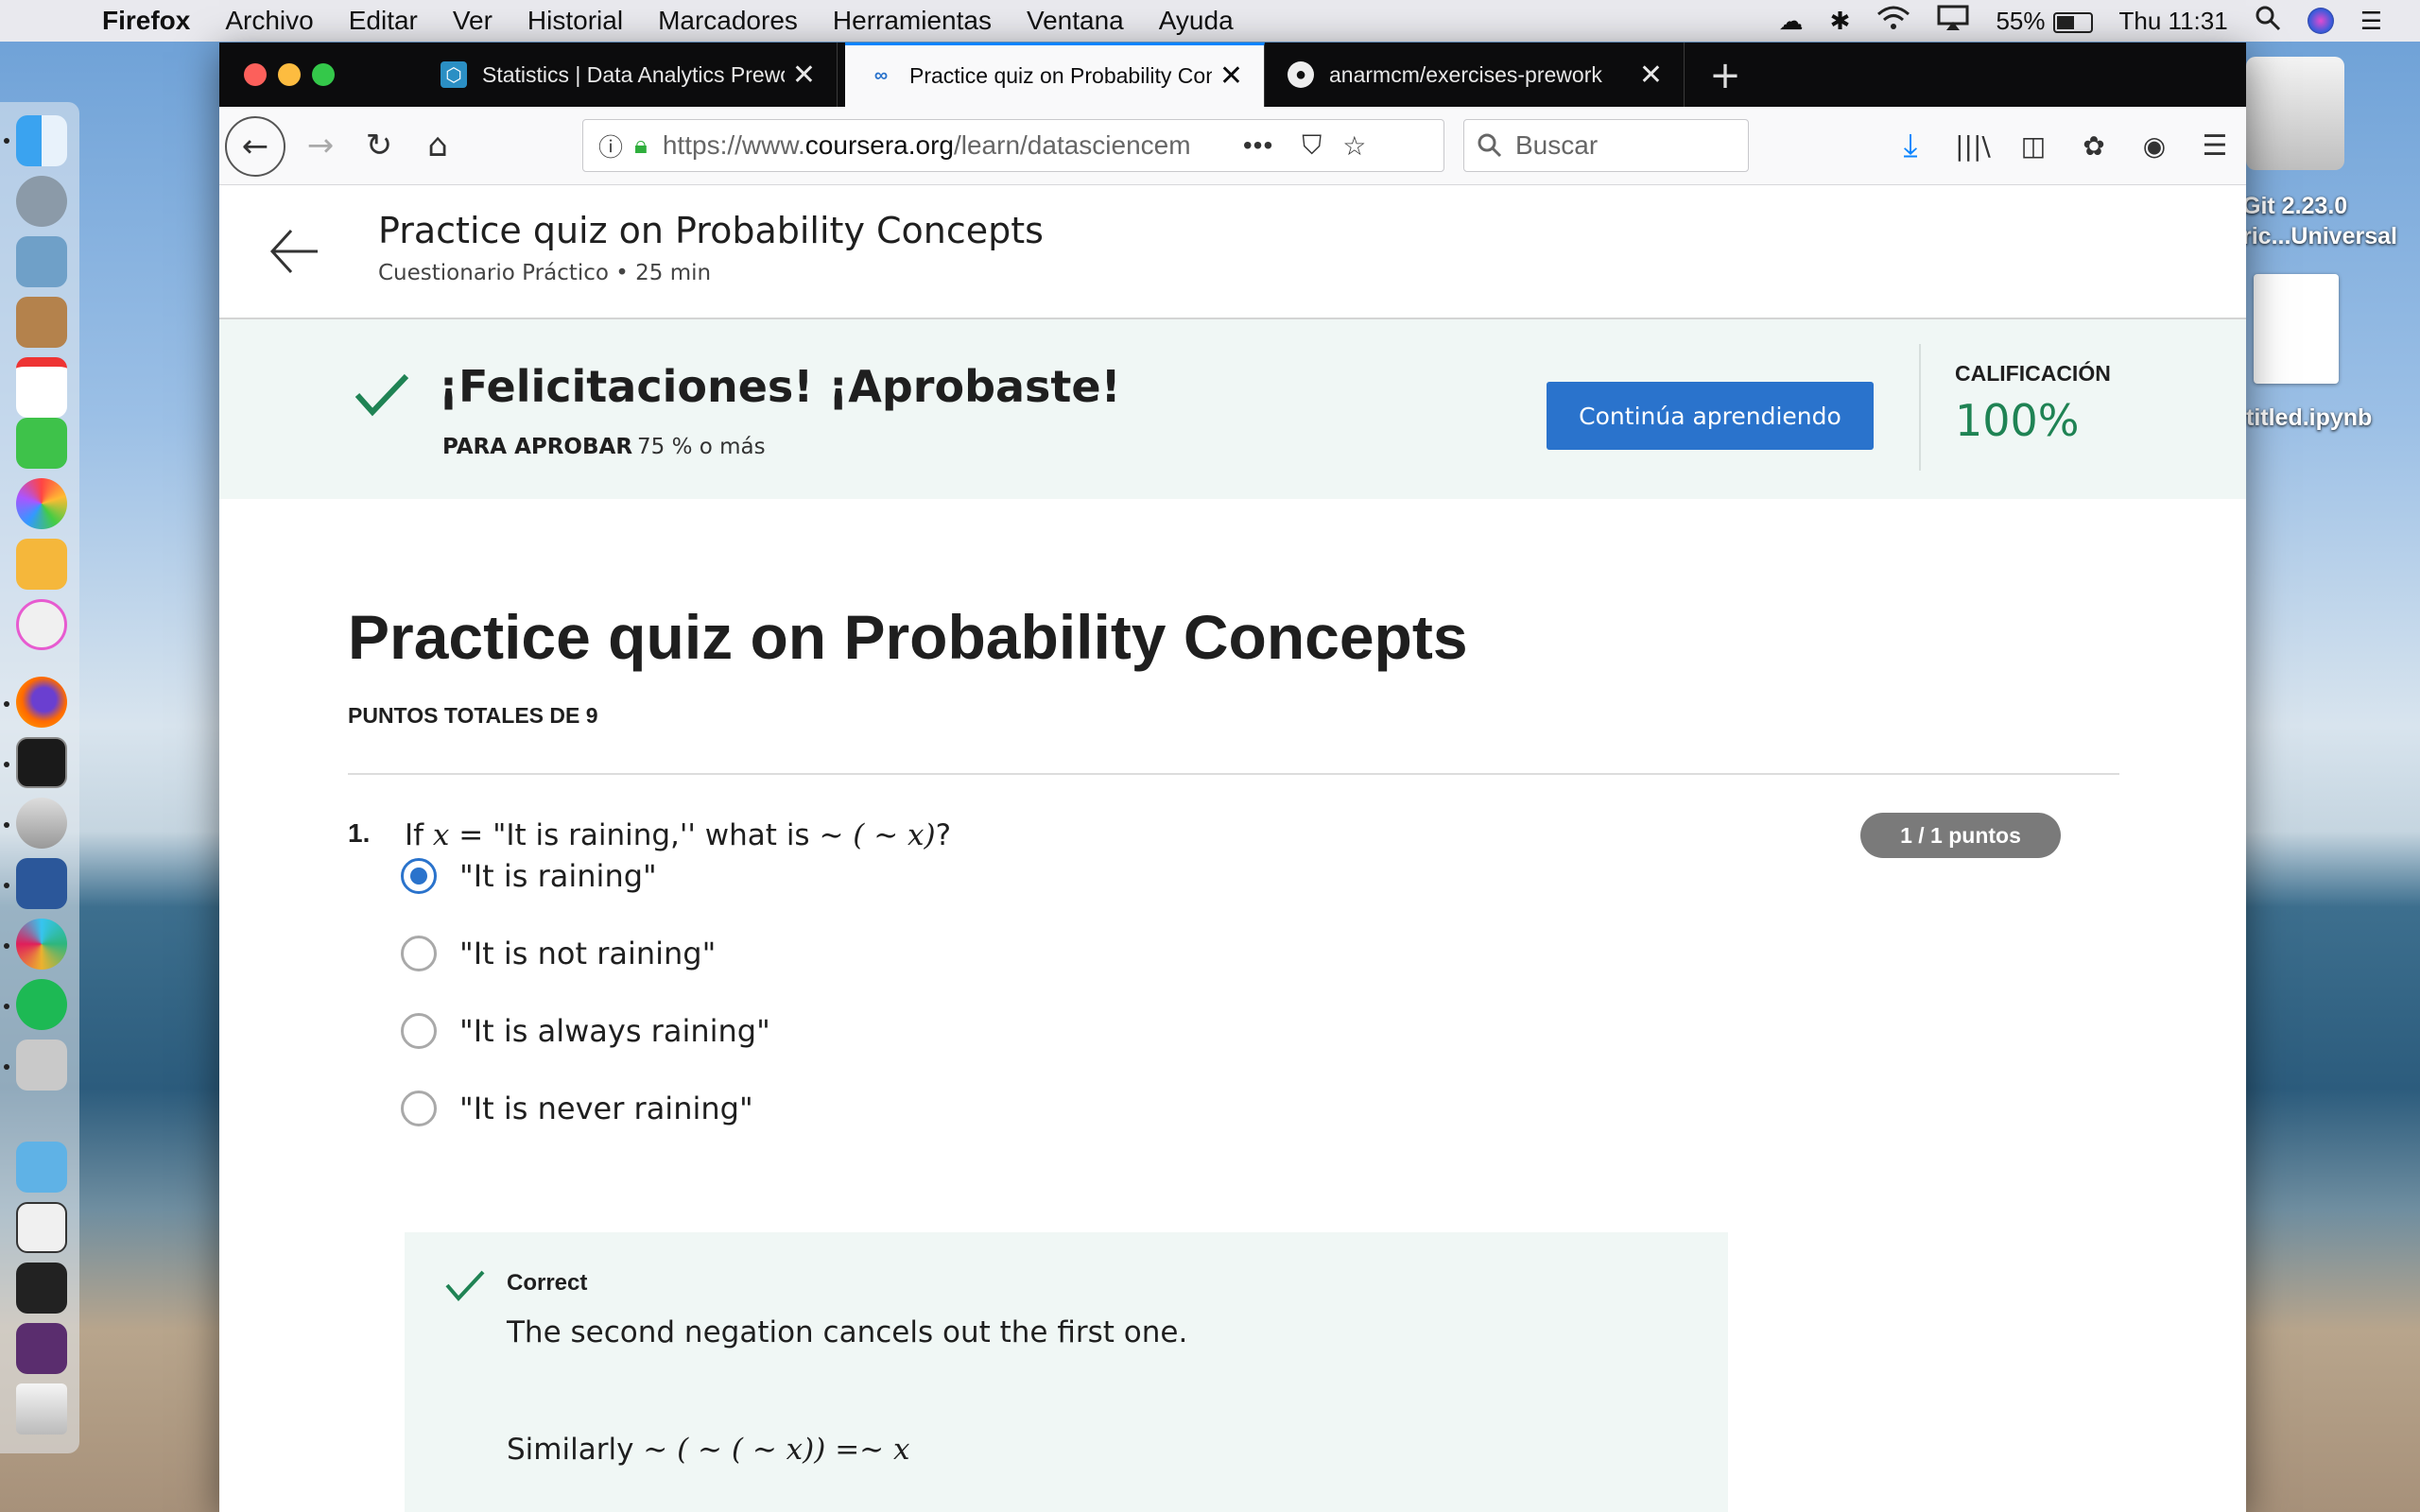  I want to click on continue-learning-button: Continúa aprendiendo, so click(1710, 416).